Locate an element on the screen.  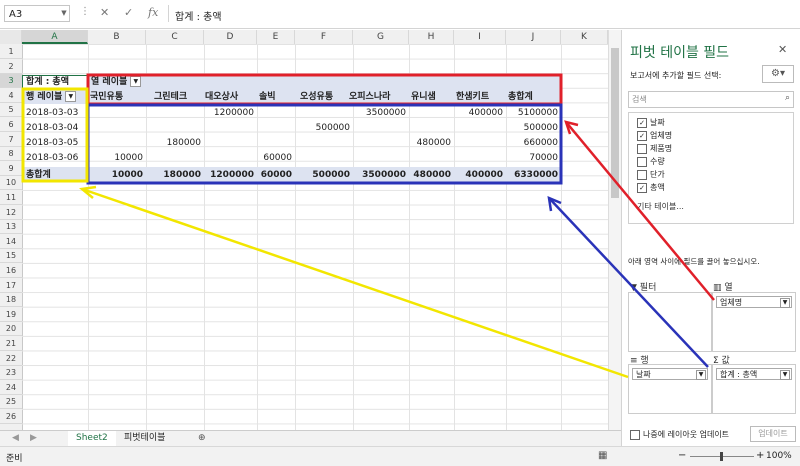
blue-arrow is located at coordinates (628, 282).